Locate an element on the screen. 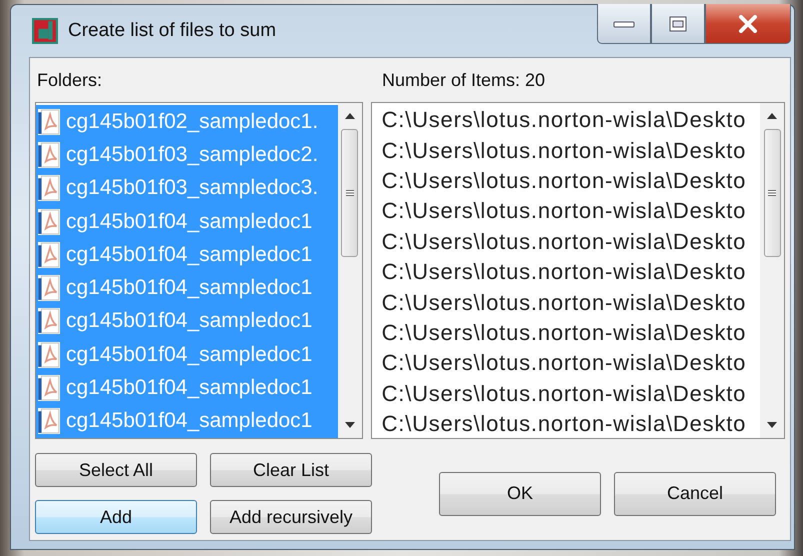 The image size is (803, 556). window-title: Create list of files to sum is located at coordinates (173, 31).